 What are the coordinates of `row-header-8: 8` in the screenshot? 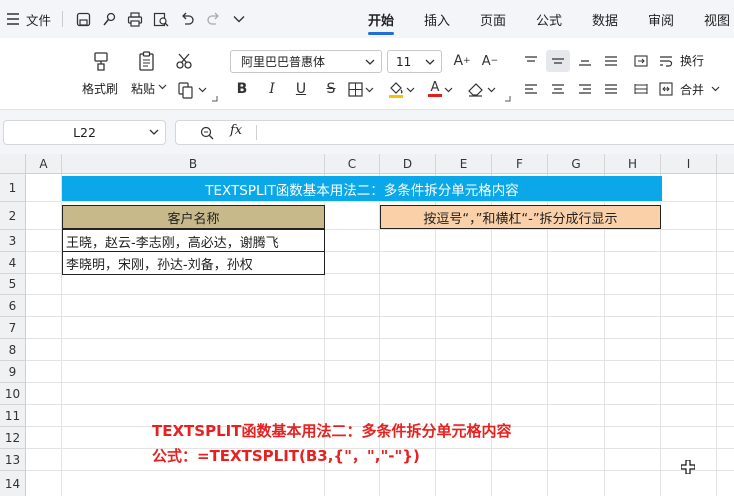 It's located at (13, 350).